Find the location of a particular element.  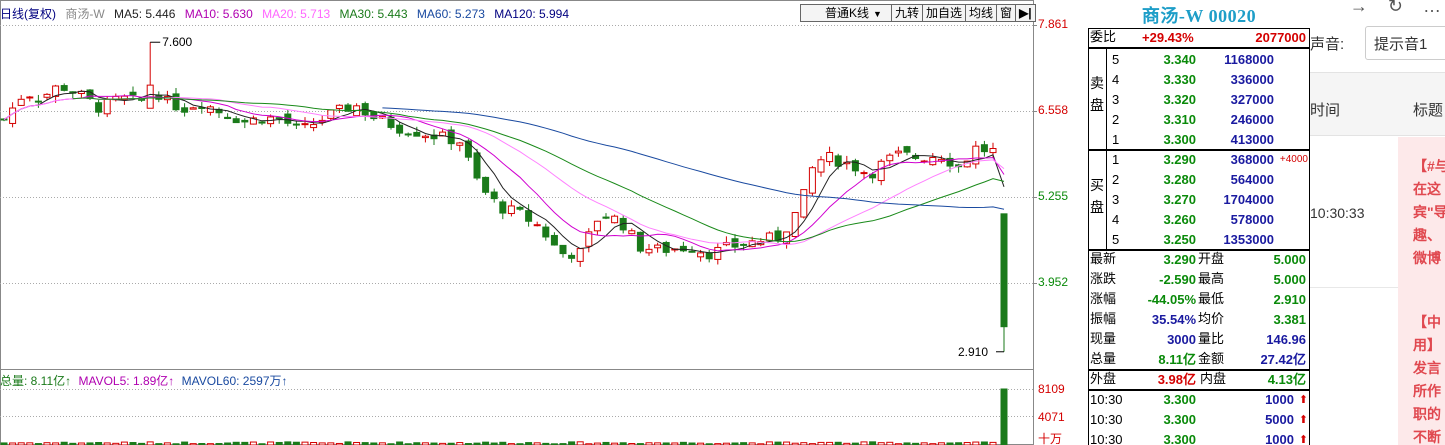

stat-value: -44.05% is located at coordinates (1171, 299).